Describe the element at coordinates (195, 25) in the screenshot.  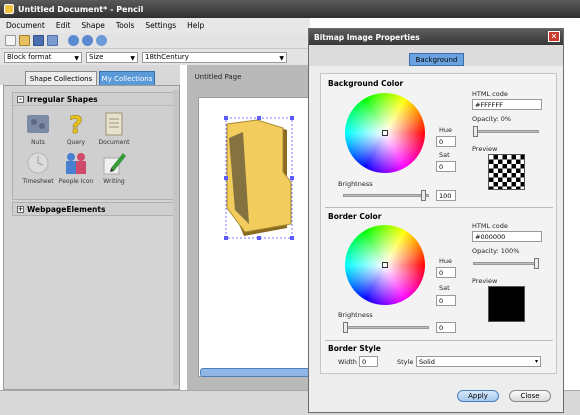
I see `menu-help: Help` at that location.